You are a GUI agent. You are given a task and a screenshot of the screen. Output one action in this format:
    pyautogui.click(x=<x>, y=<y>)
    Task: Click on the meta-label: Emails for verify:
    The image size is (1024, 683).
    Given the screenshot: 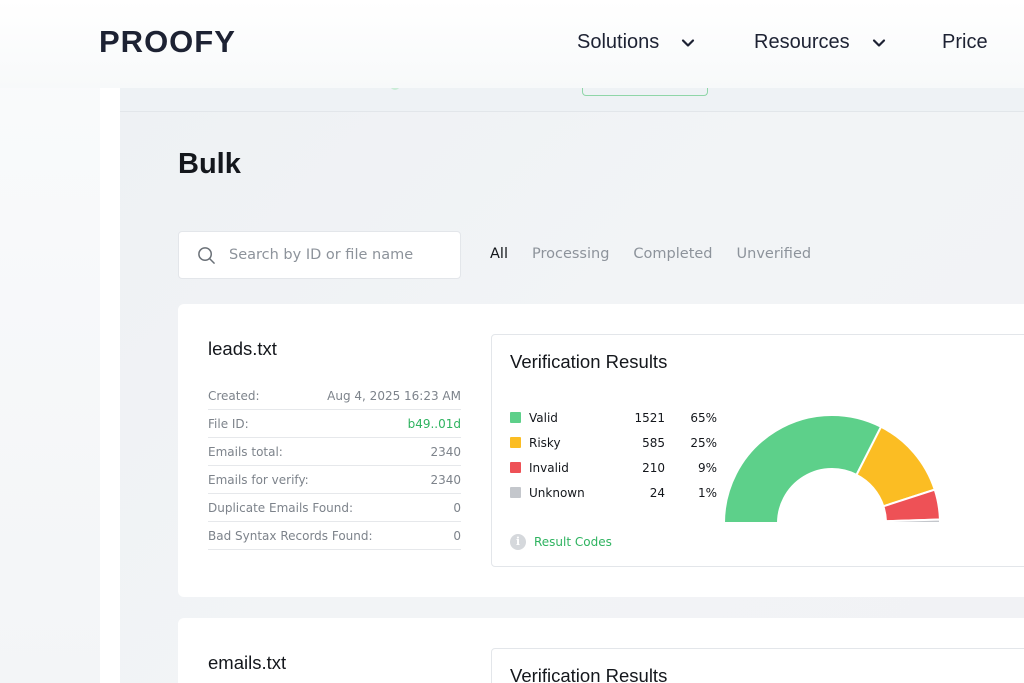 What is the action you would take?
    pyautogui.click(x=258, y=479)
    